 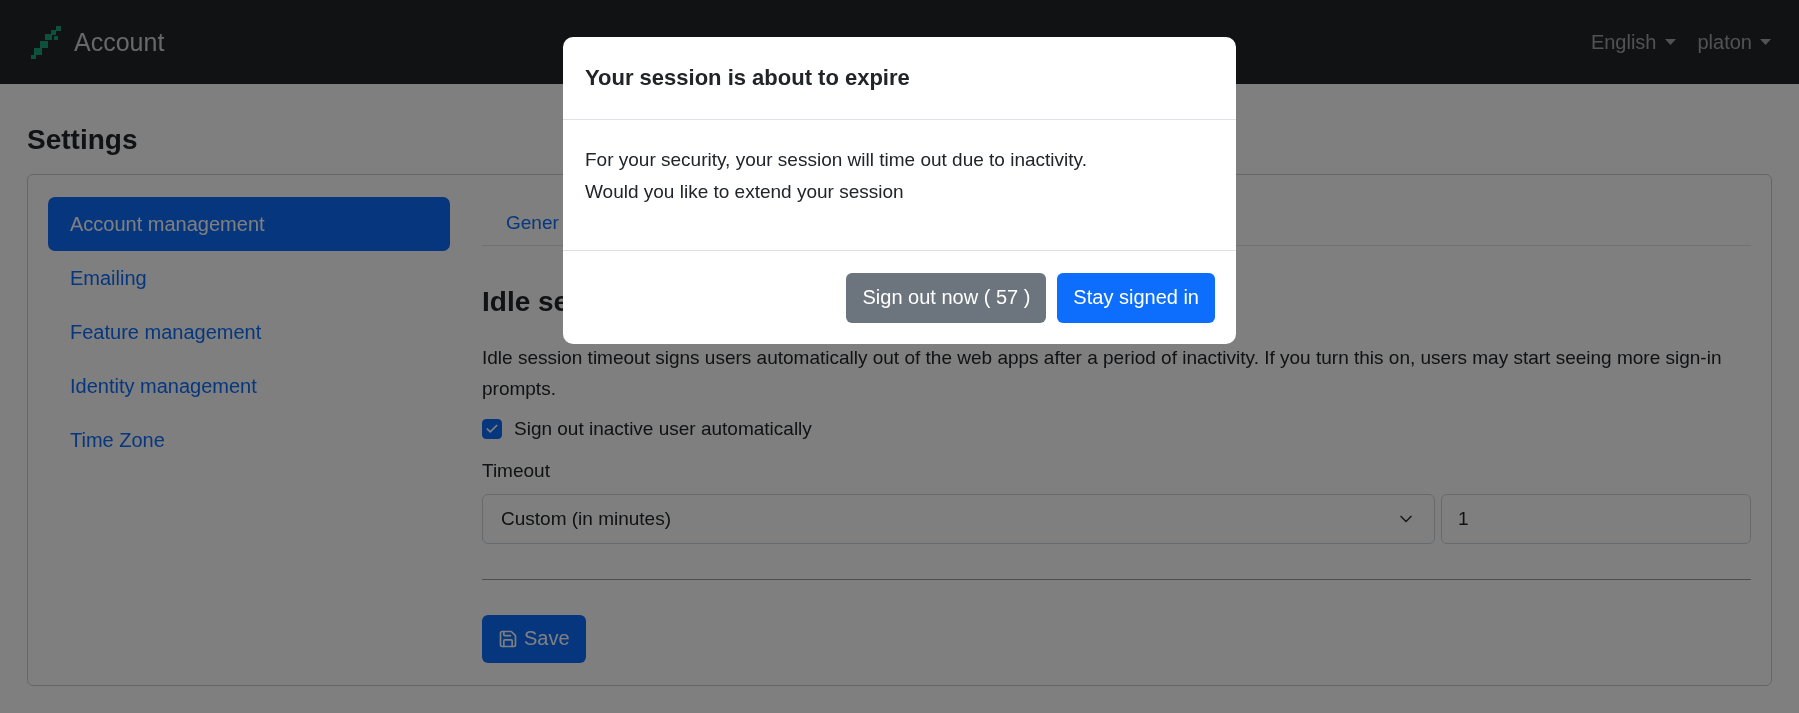 What do you see at coordinates (534, 638) in the screenshot?
I see `save-button: Save` at bounding box center [534, 638].